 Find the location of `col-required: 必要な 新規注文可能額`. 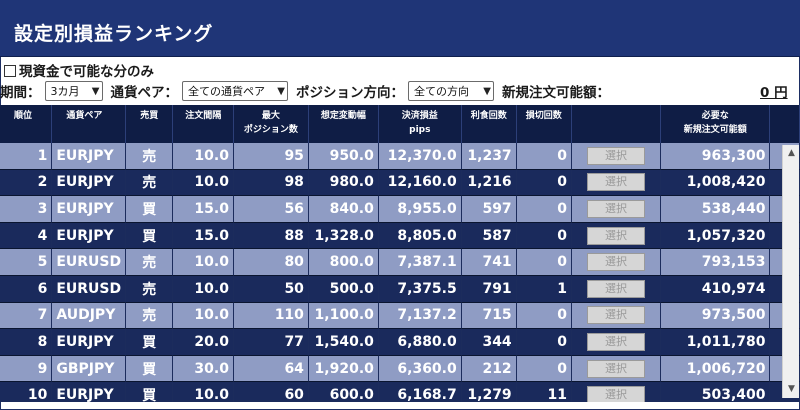

col-required: 必要な 新規注文可能額 is located at coordinates (716, 124).